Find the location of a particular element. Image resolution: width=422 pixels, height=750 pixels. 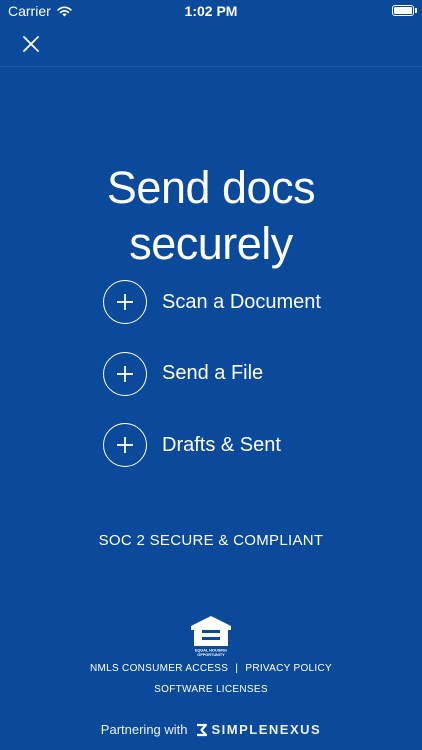

battery-cap is located at coordinates (416, 10).